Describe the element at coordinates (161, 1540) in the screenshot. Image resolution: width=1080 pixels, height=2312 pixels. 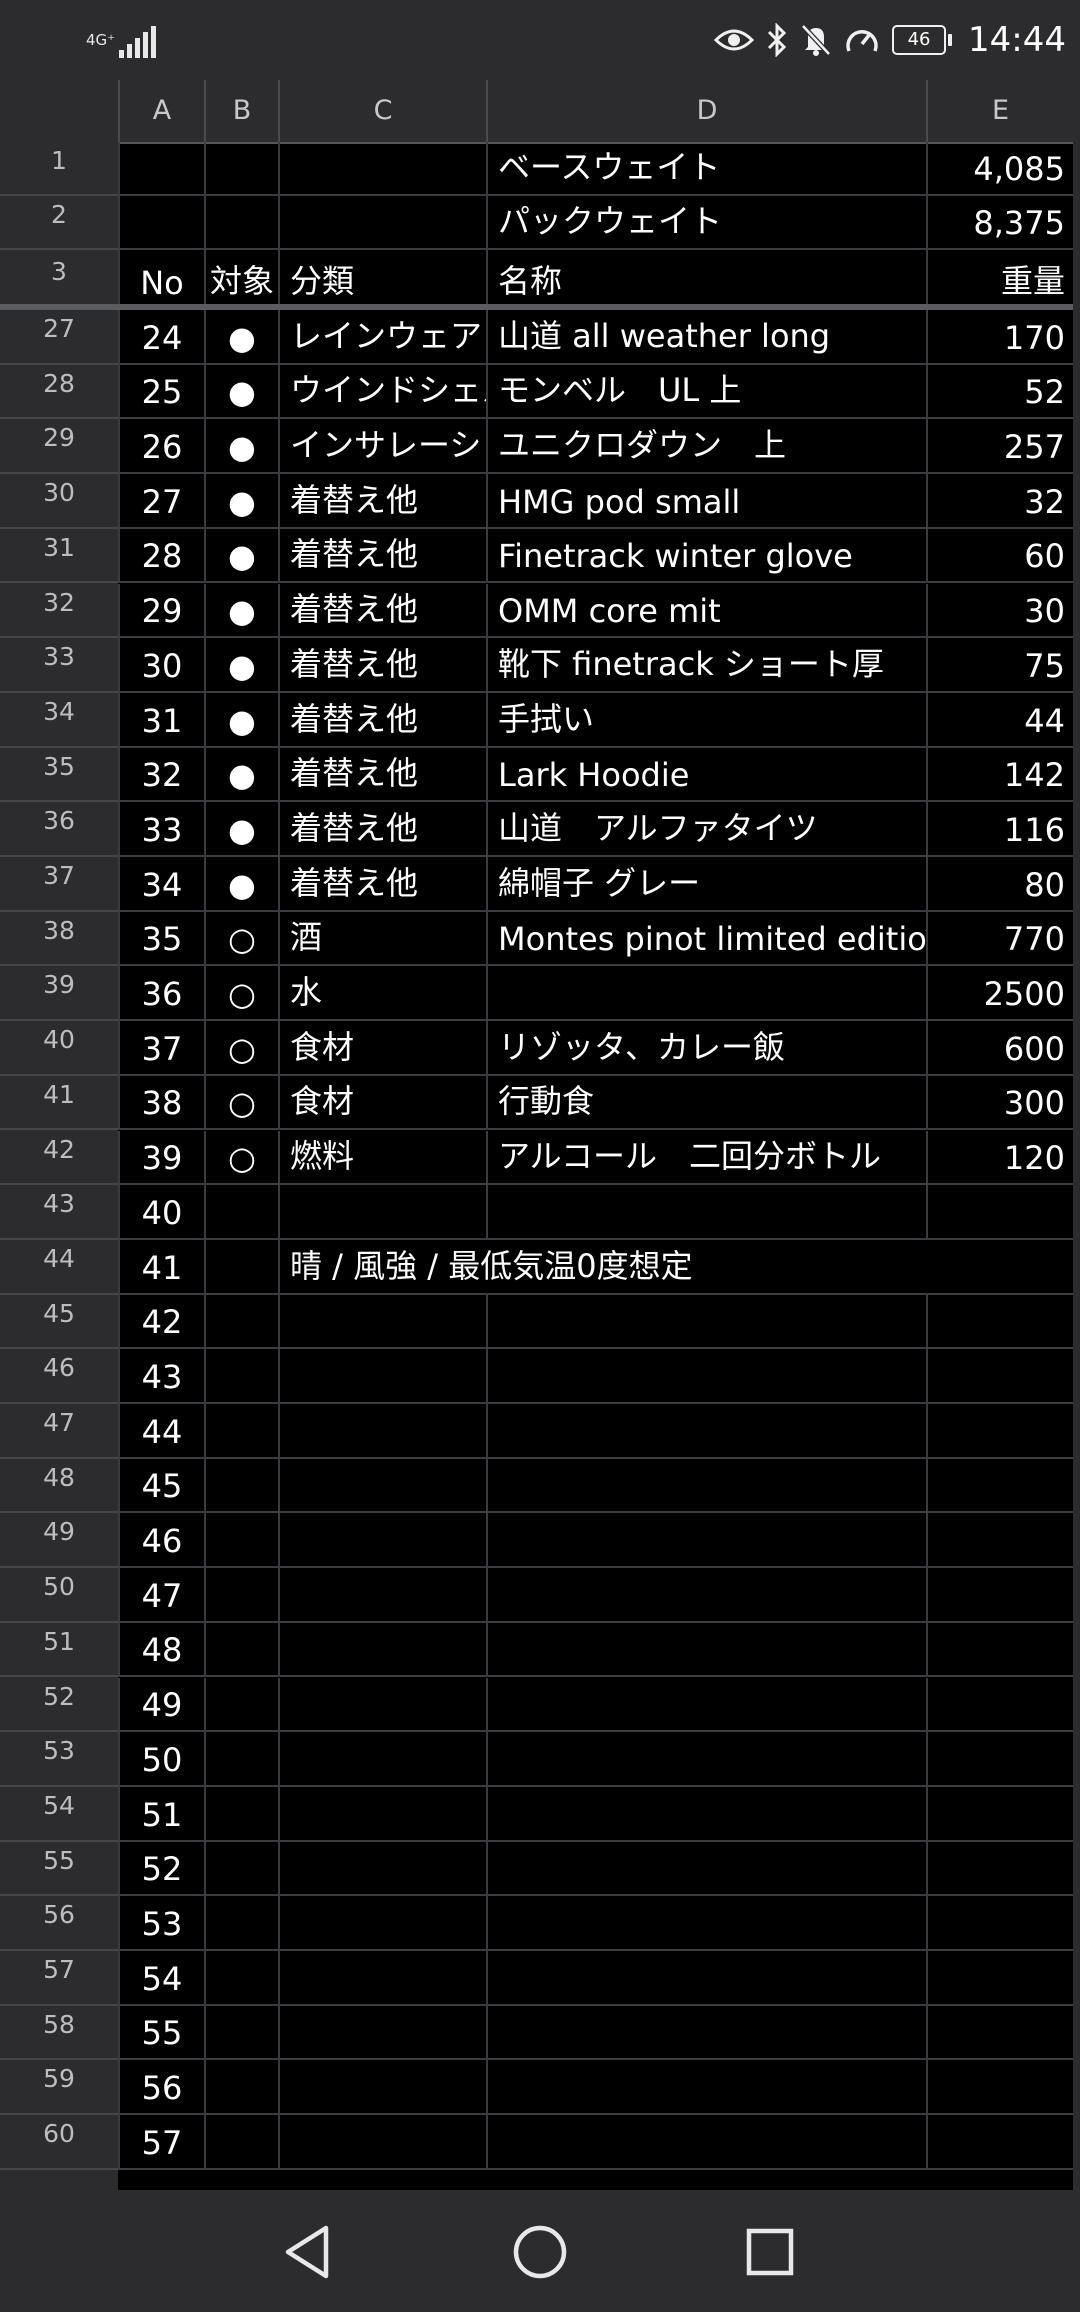
I see `cell-a: 46` at that location.